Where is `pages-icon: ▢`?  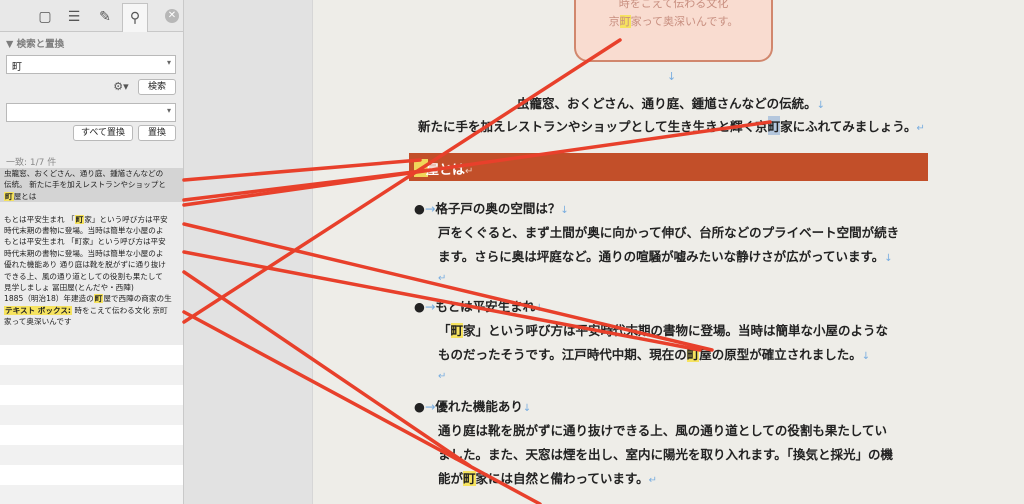 pages-icon: ▢ is located at coordinates (45, 17).